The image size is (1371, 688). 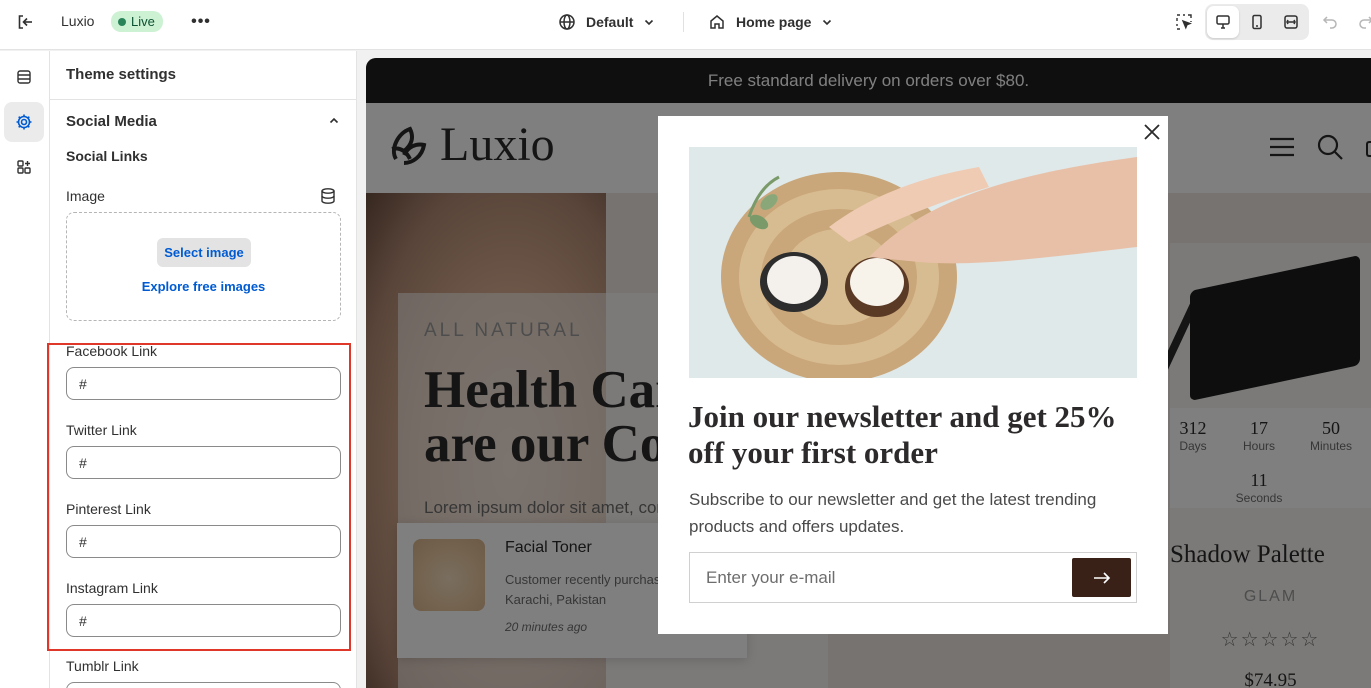 What do you see at coordinates (203, 462) in the screenshot?
I see `twitter-link-input: #` at bounding box center [203, 462].